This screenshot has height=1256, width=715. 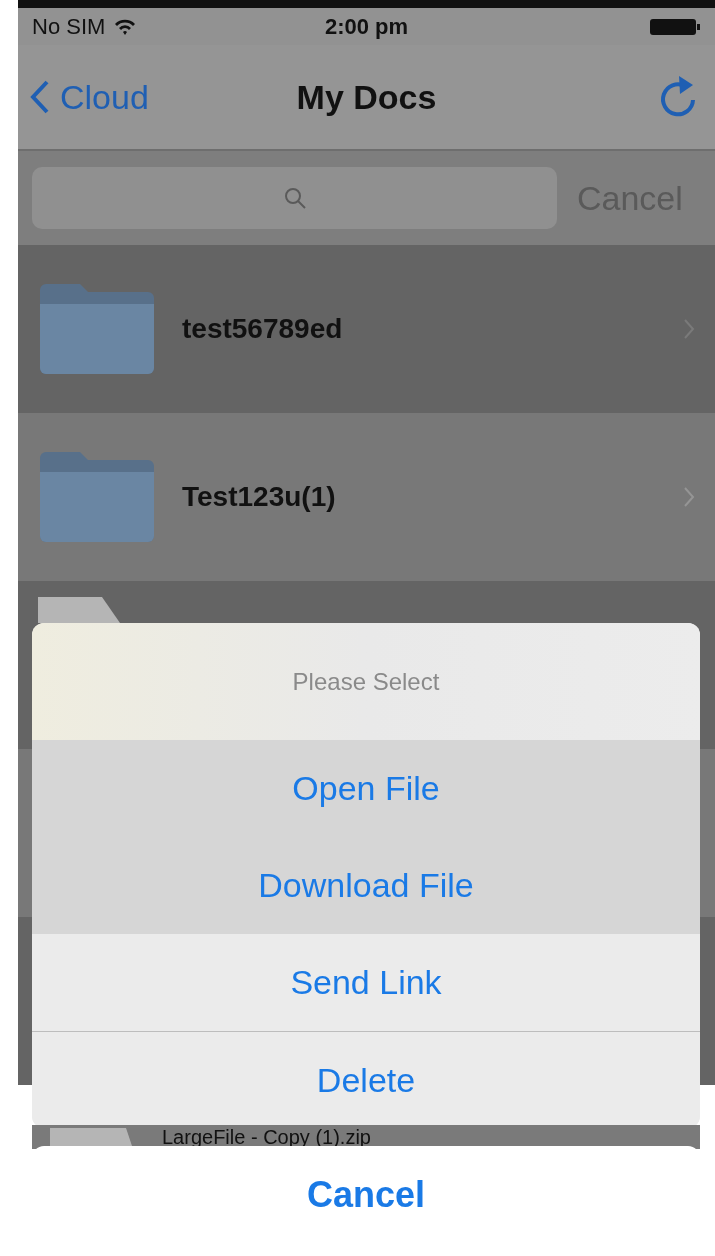 I want to click on folder-row: test56789ed, so click(x=366, y=329).